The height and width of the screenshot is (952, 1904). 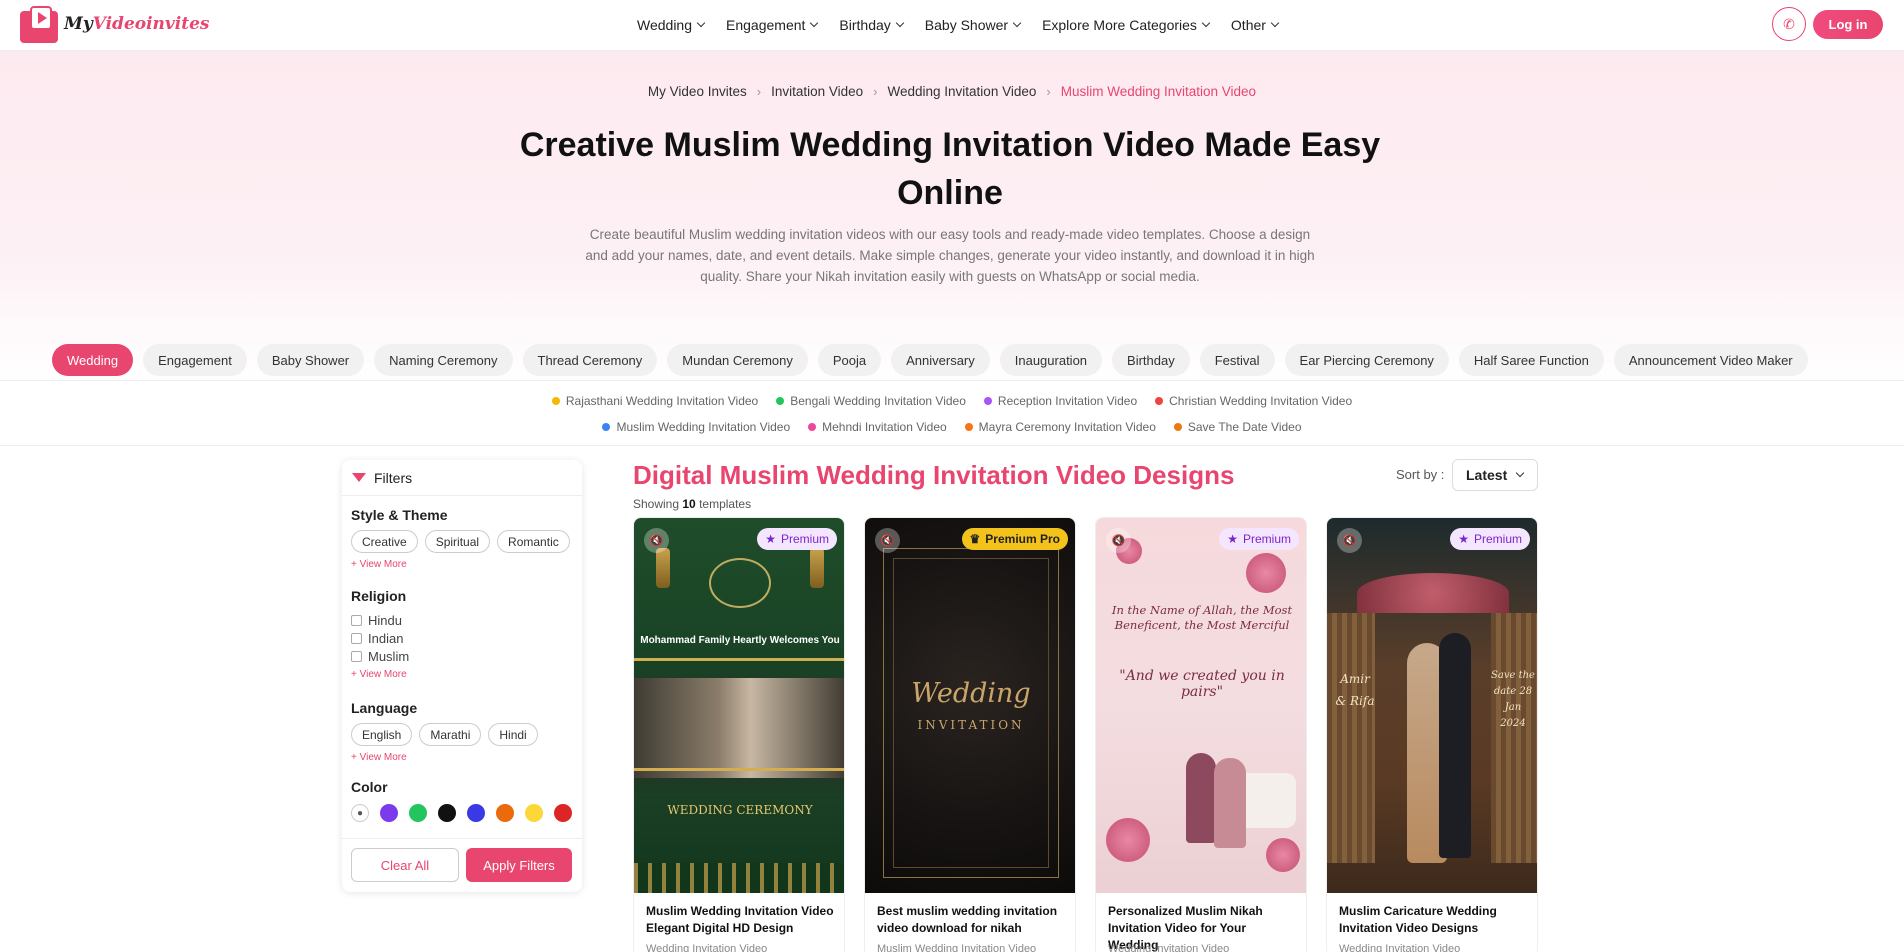 What do you see at coordinates (697, 91) in the screenshot?
I see `breadcrumb-item: My Video Invites` at bounding box center [697, 91].